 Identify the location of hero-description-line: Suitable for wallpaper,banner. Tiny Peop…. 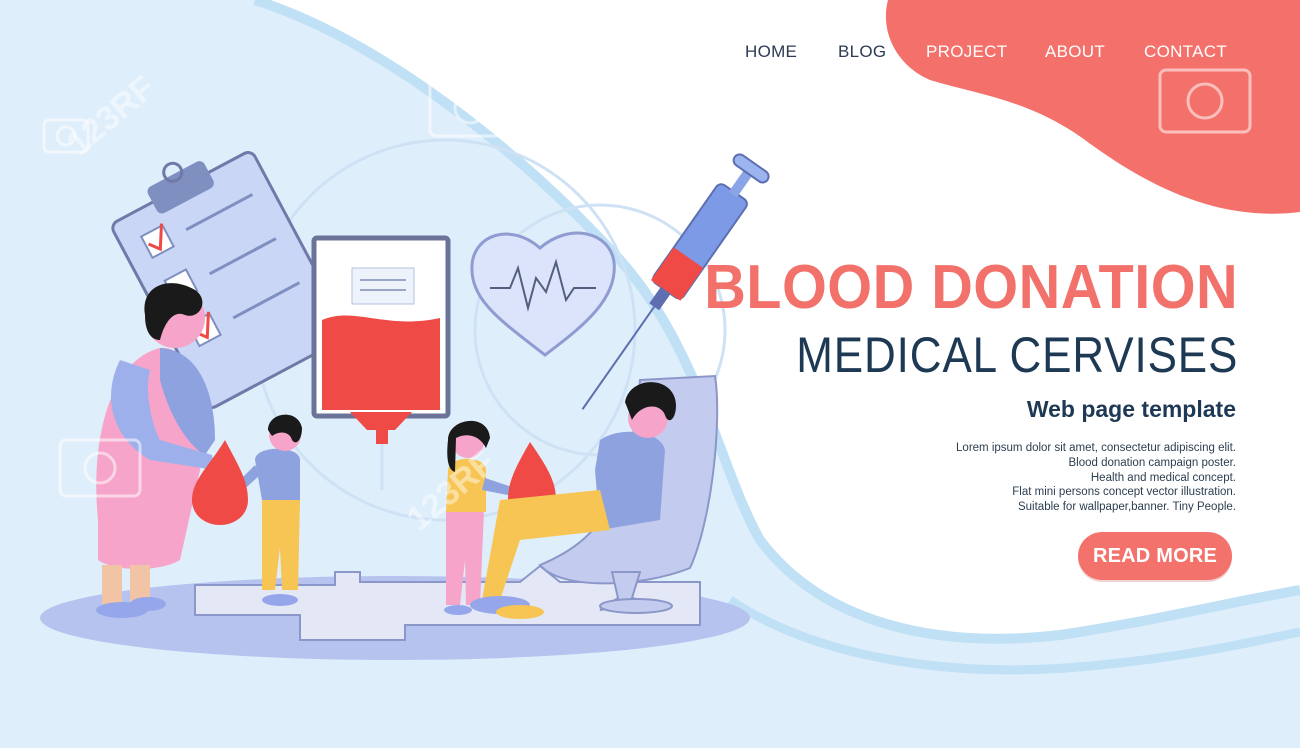
(1126, 507).